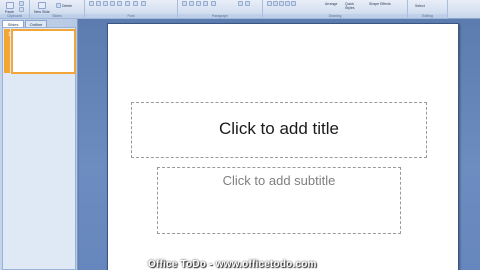  Describe the element at coordinates (91, 3) in the screenshot. I see `bold-icon` at that location.